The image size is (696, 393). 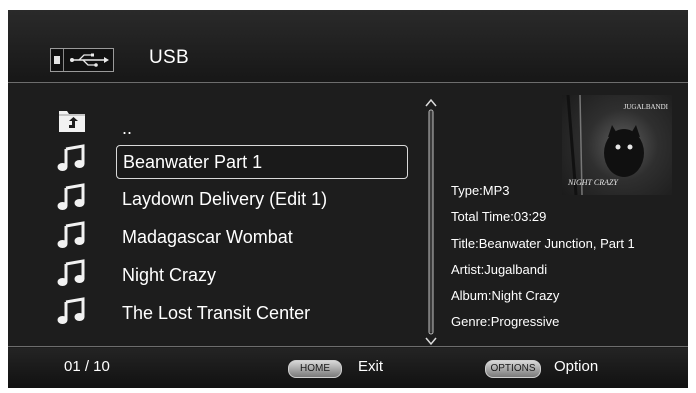 What do you see at coordinates (645, 107) in the screenshot?
I see `album-art-top-text: JUGALBANDI` at bounding box center [645, 107].